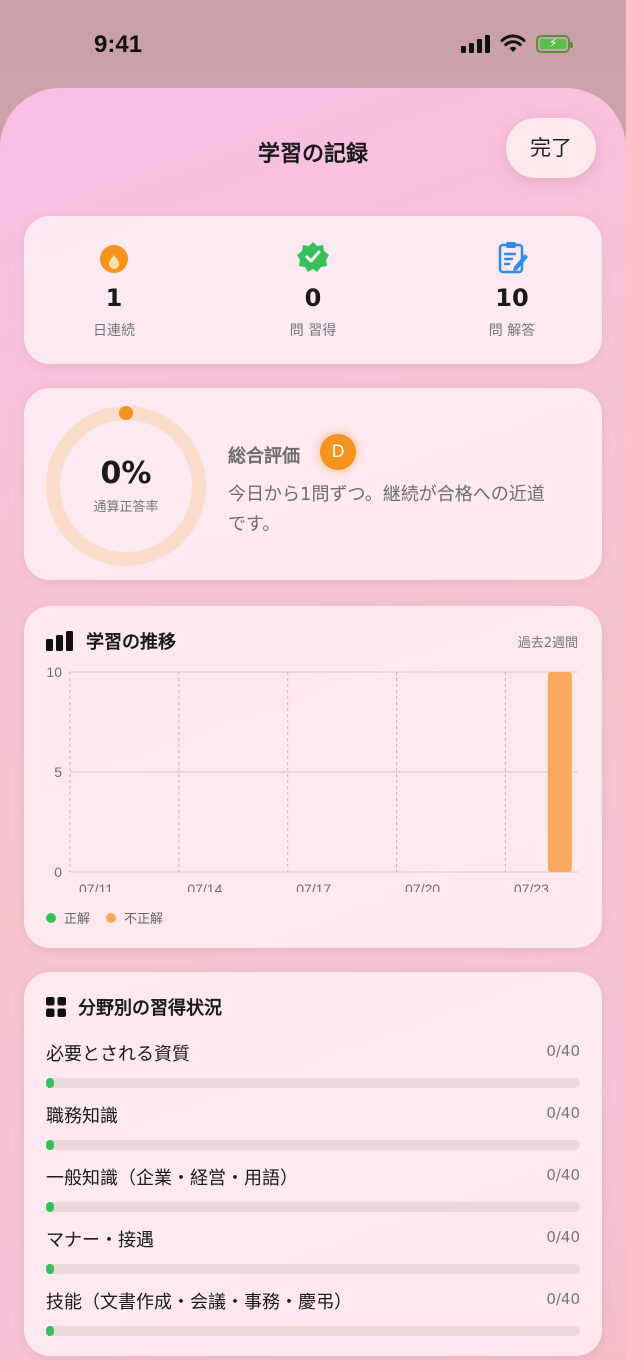 This screenshot has width=626, height=1360. I want to click on y-tick-label: 10, so click(54, 672).